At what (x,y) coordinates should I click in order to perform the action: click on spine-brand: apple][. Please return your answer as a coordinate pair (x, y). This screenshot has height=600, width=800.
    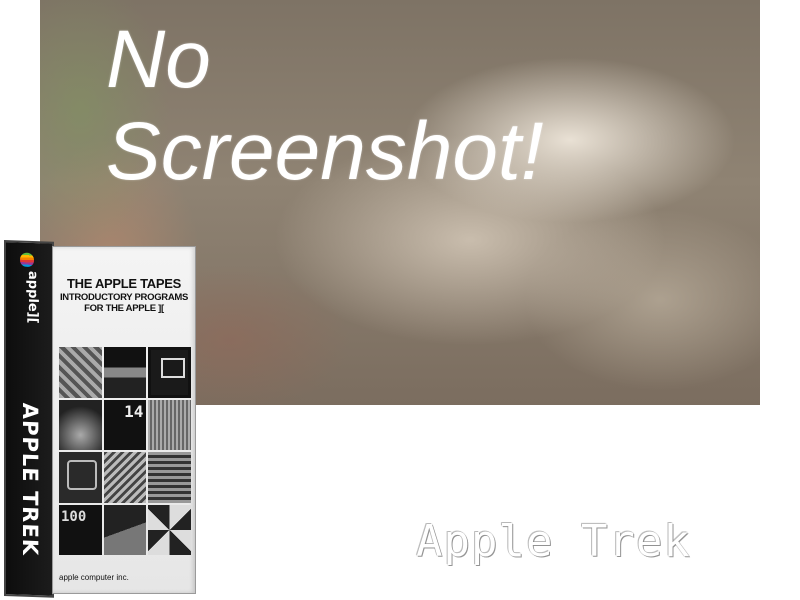
    Looking at the image, I should click on (32, 297).